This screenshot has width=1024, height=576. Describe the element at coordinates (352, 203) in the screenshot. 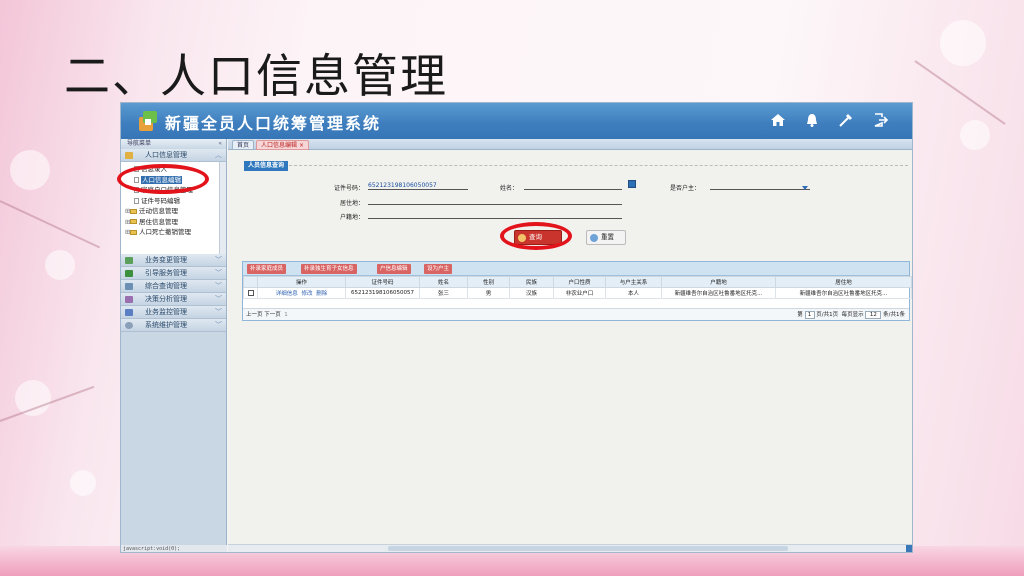

I see `residence-label: 居住地：` at that location.